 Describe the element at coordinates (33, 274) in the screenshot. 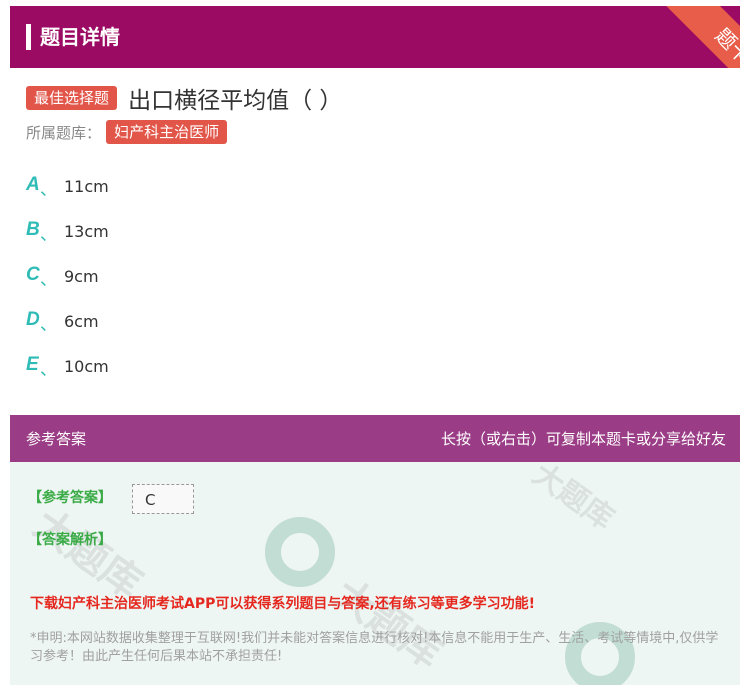

I see `option-letter: C` at that location.